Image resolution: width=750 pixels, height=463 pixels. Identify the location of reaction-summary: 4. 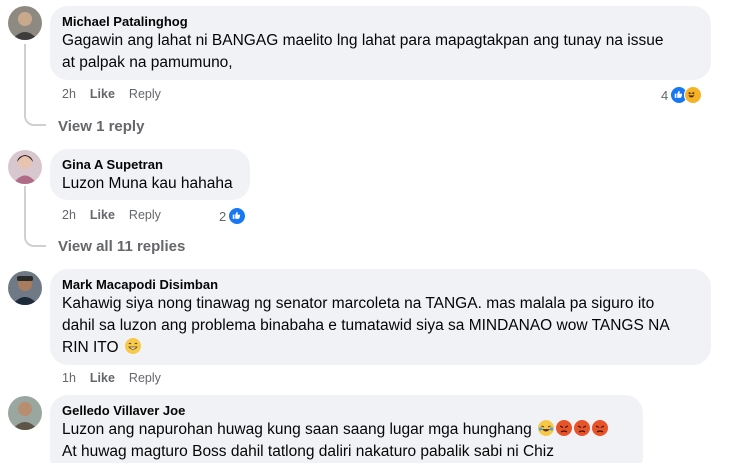
(682, 95).